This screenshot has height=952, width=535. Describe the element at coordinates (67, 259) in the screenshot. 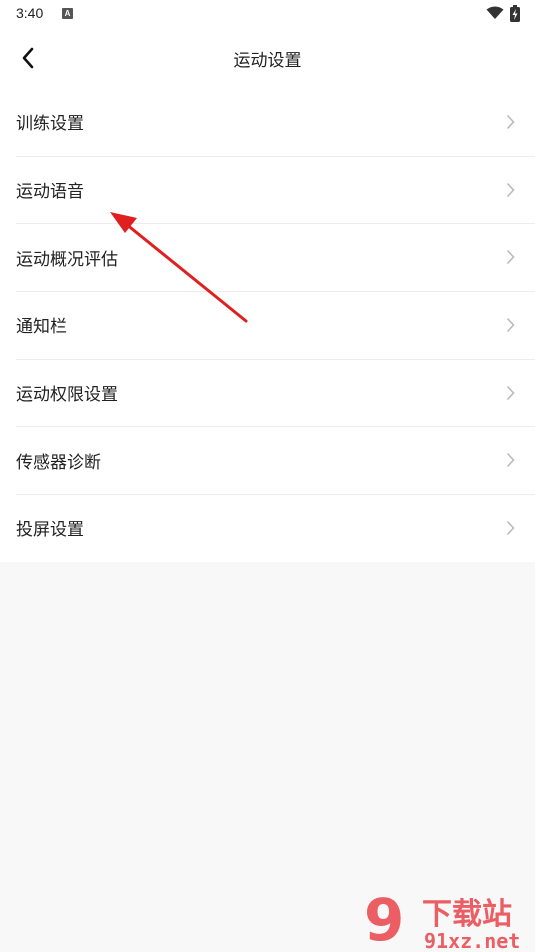

I see `settings-item-label: 运动概况评估` at that location.